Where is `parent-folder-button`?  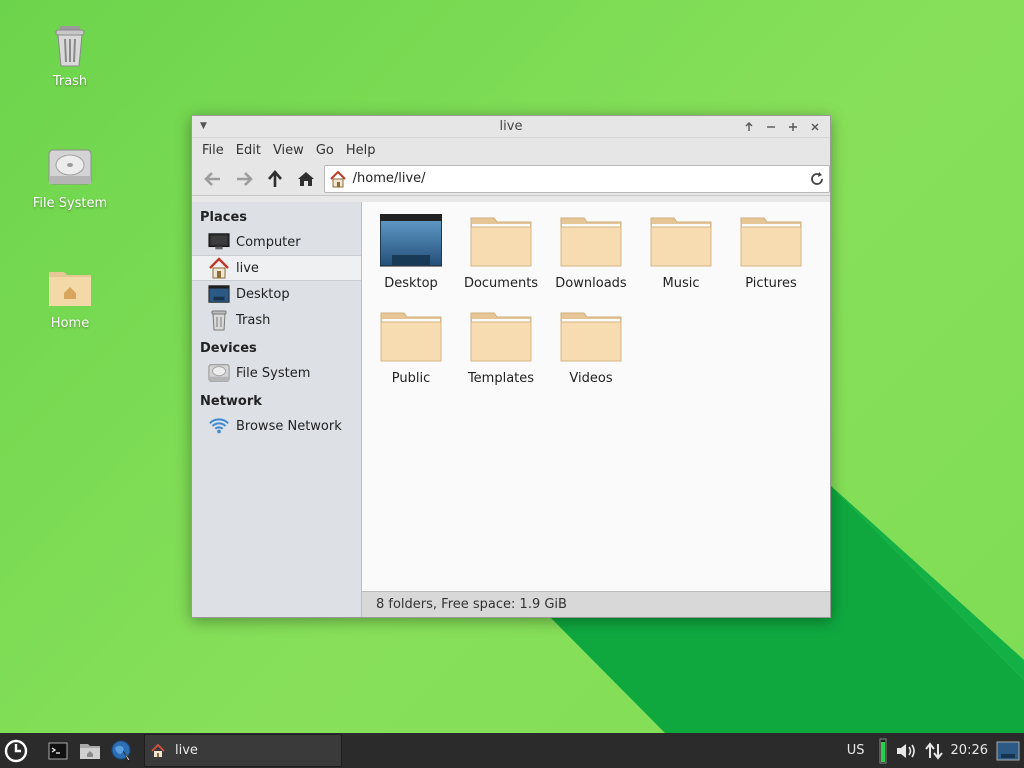
parent-folder-button is located at coordinates (275, 179).